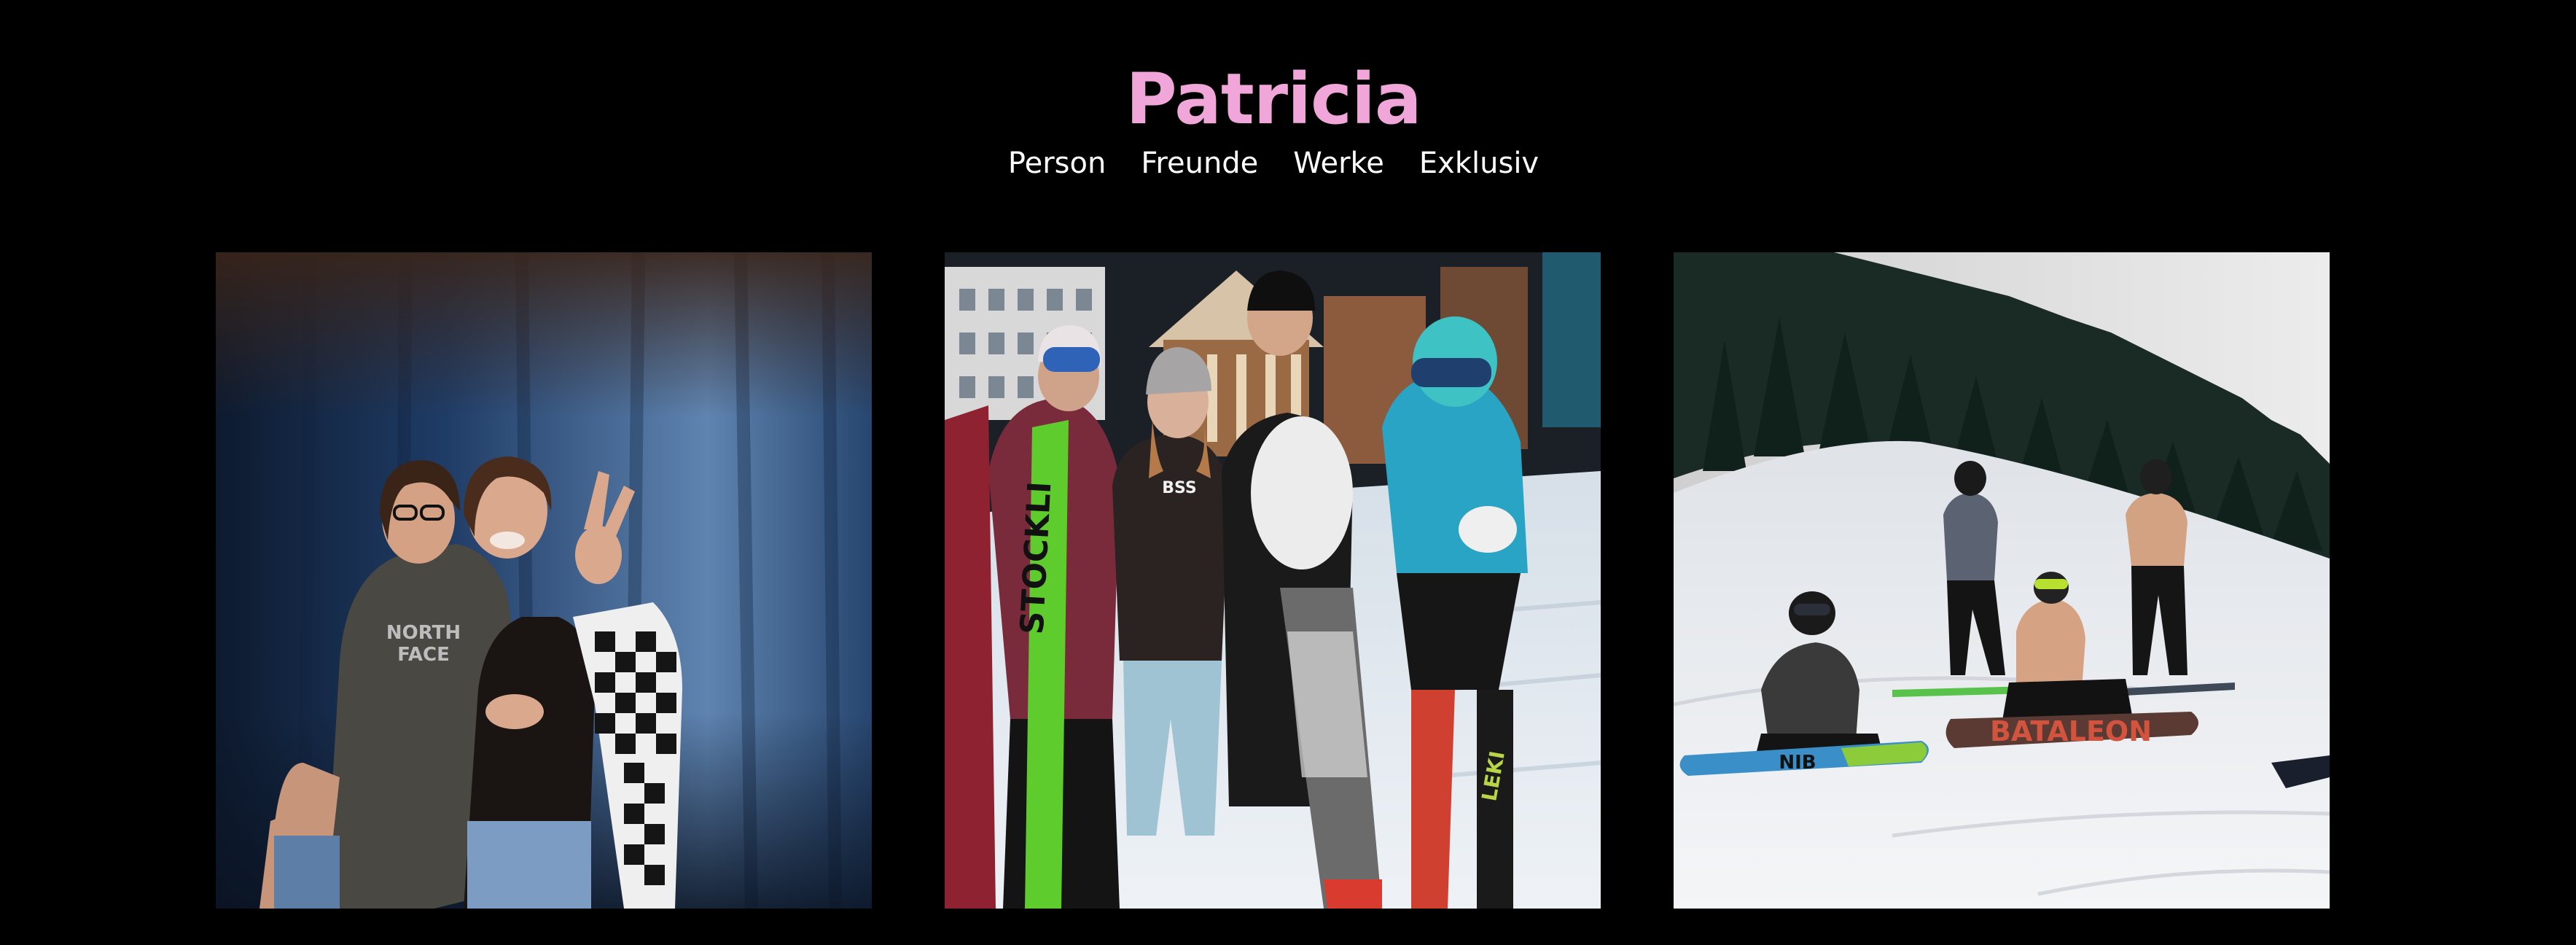 This screenshot has height=945, width=2576. I want to click on svg-text: NIB, so click(1797, 763).